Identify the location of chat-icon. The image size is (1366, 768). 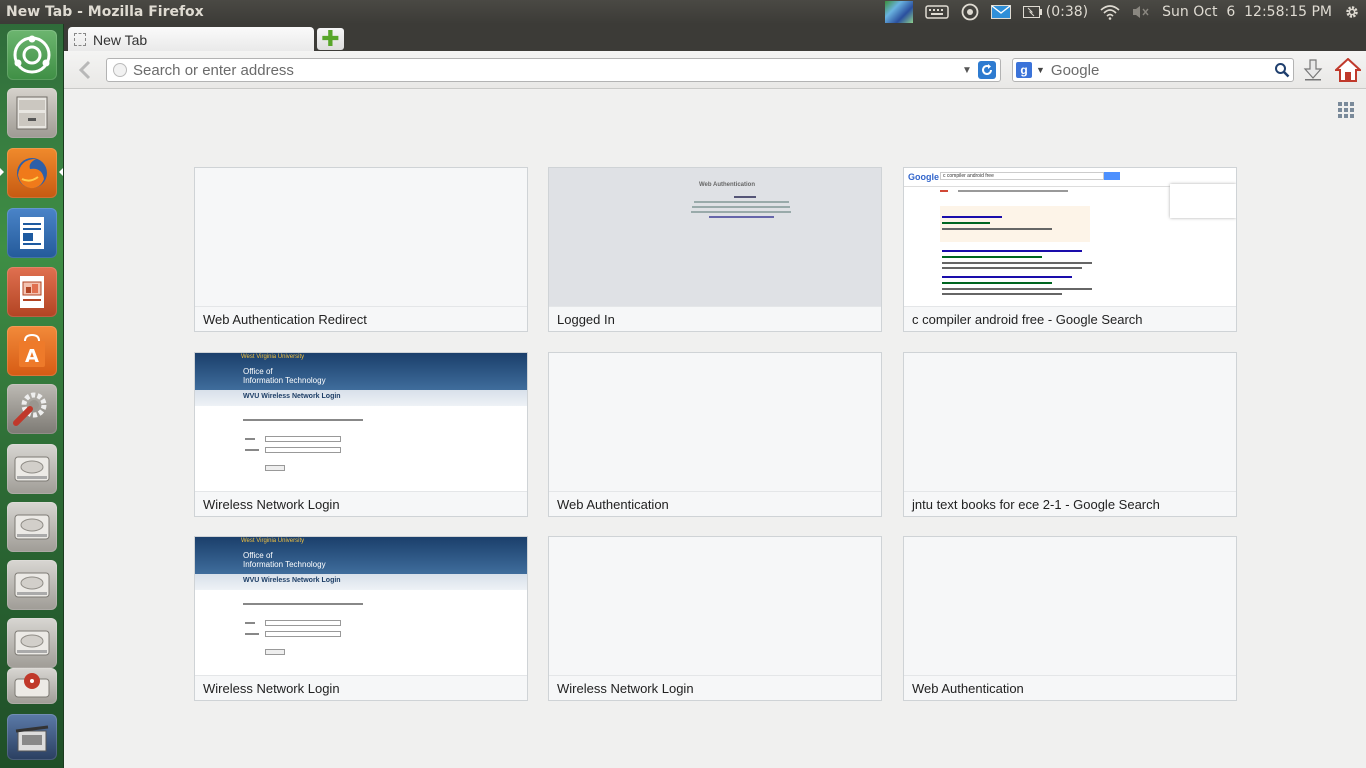
(970, 12).